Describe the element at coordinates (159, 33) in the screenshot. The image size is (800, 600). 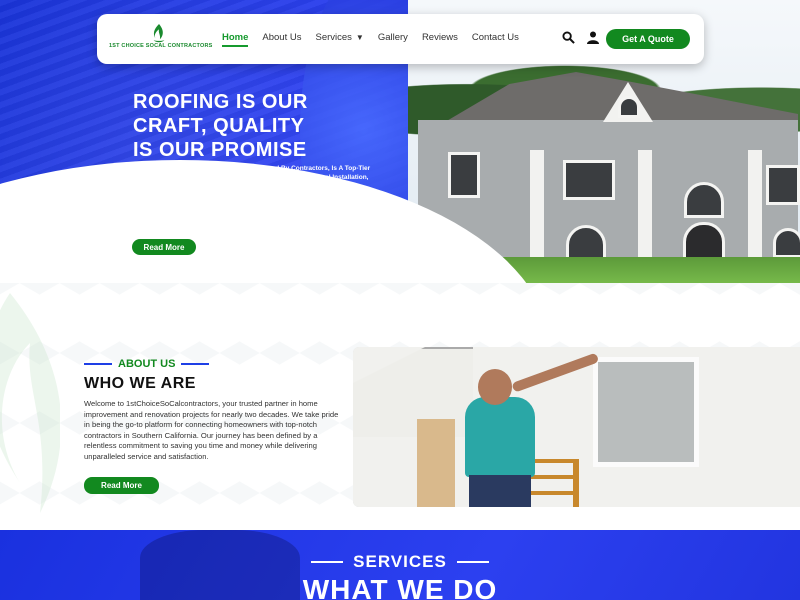
I see `flame-leaf-icon` at that location.